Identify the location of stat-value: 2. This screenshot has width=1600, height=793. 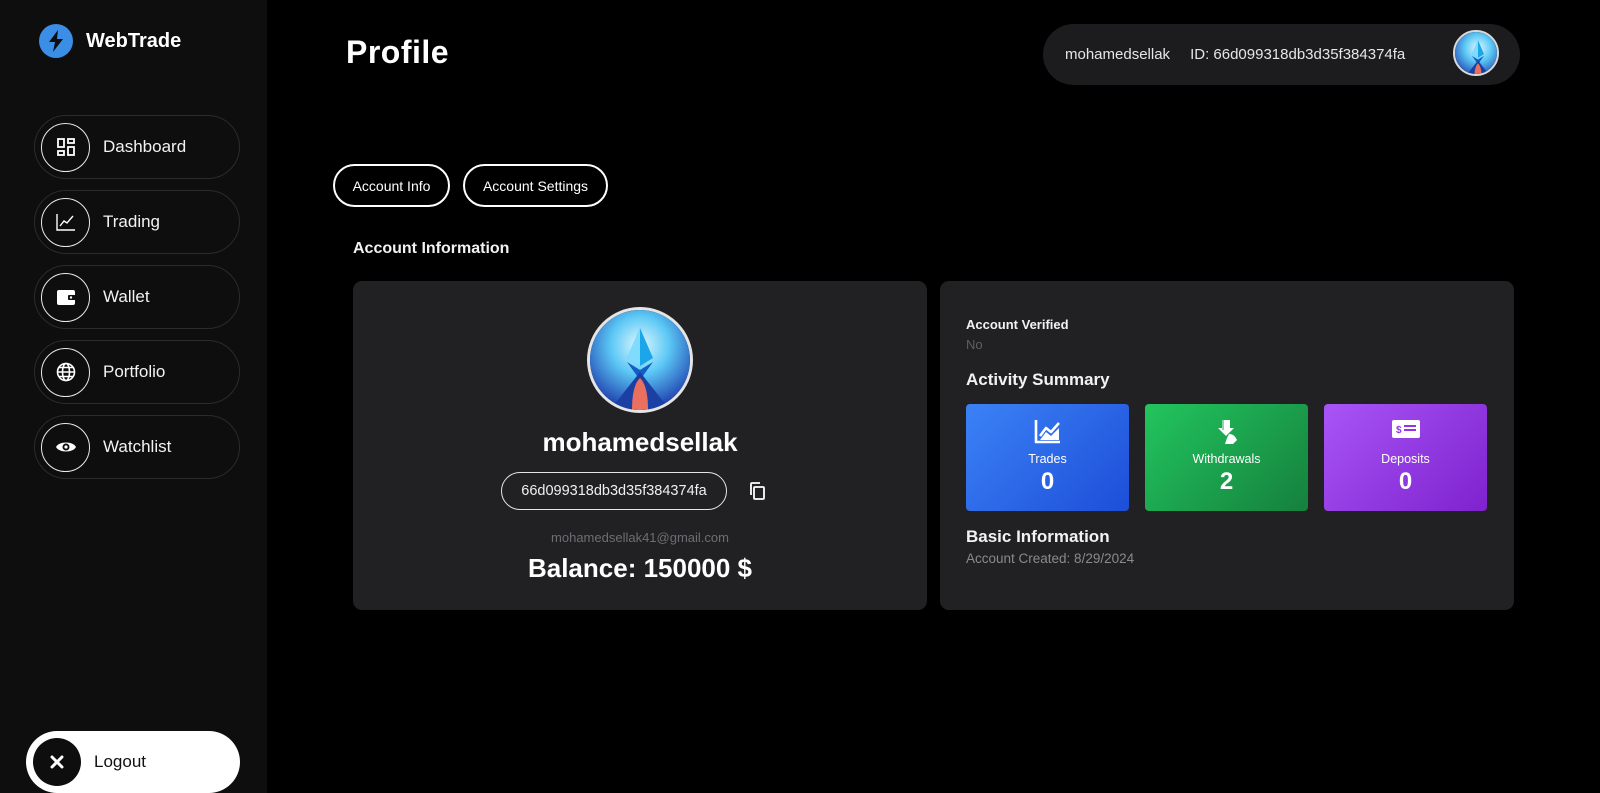
(1226, 481).